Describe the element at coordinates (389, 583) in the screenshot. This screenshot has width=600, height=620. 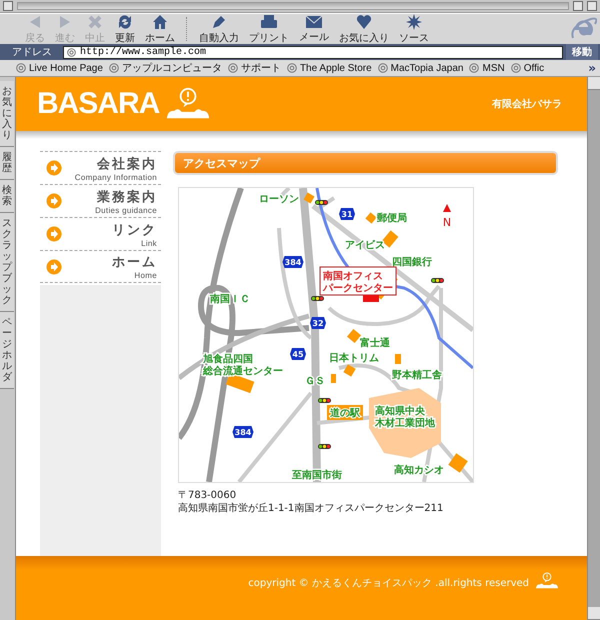
I see `copyright-text: copyright © かえるくんチョイスパック .all.rights reserved` at that location.